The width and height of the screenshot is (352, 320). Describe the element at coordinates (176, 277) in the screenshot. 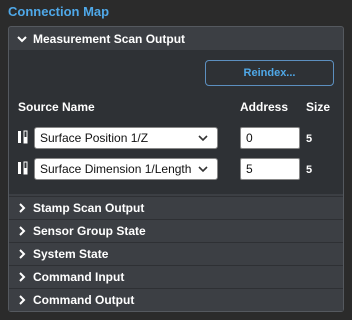

I see `section-header-command-input: Command Input` at that location.